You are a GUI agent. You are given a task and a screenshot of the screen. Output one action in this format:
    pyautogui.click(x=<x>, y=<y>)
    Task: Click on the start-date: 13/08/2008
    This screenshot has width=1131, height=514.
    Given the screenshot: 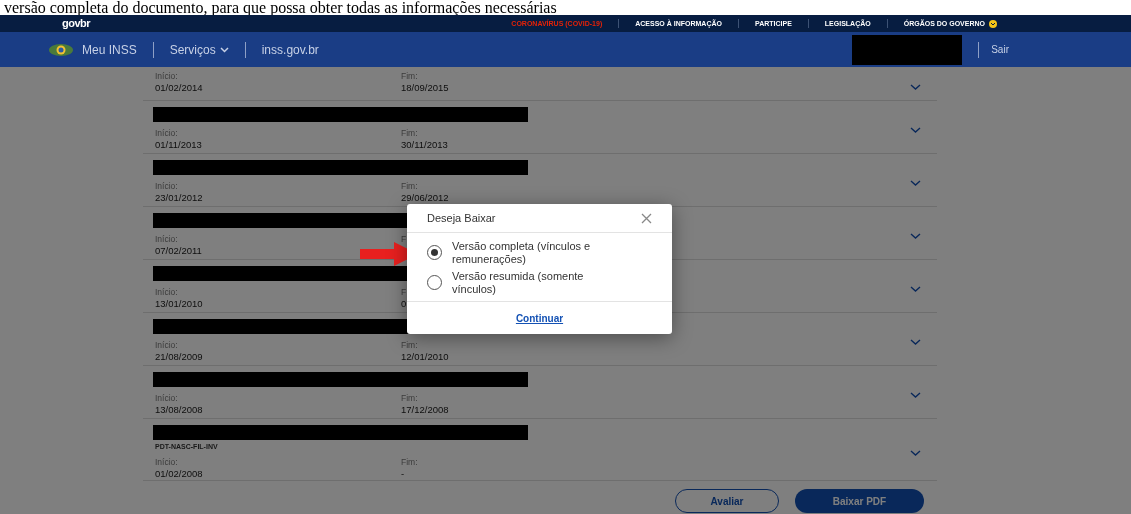 What is the action you would take?
    pyautogui.click(x=179, y=410)
    